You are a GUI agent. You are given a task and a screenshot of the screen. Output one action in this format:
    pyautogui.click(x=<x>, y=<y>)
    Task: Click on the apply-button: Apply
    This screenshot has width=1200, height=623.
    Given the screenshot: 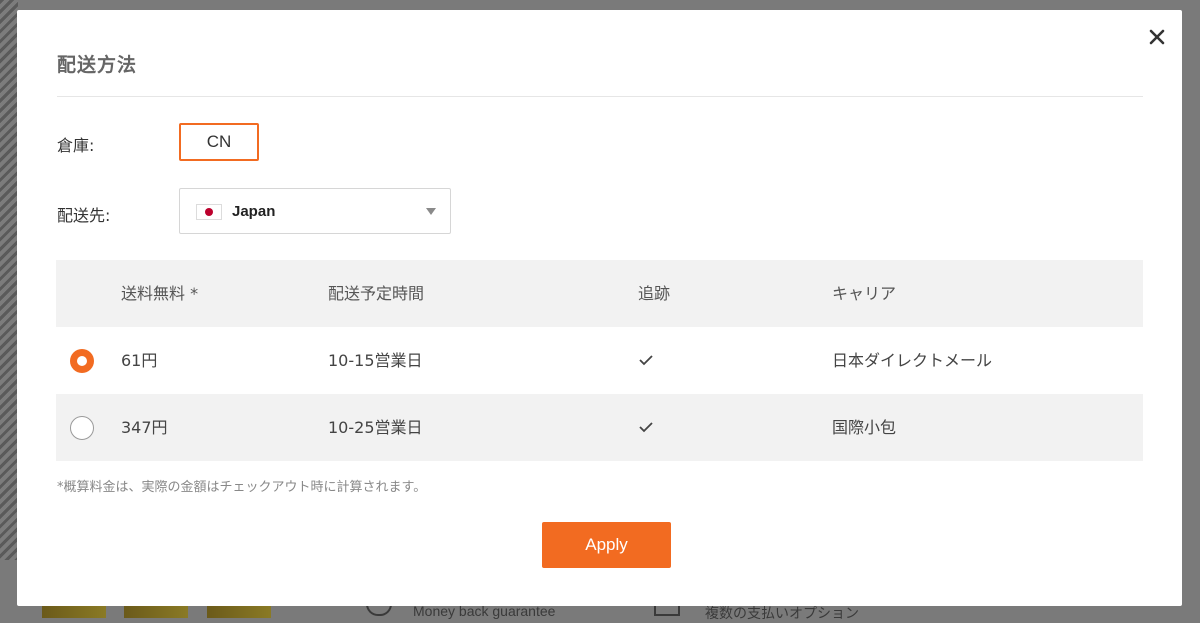 What is the action you would take?
    pyautogui.click(x=606, y=545)
    